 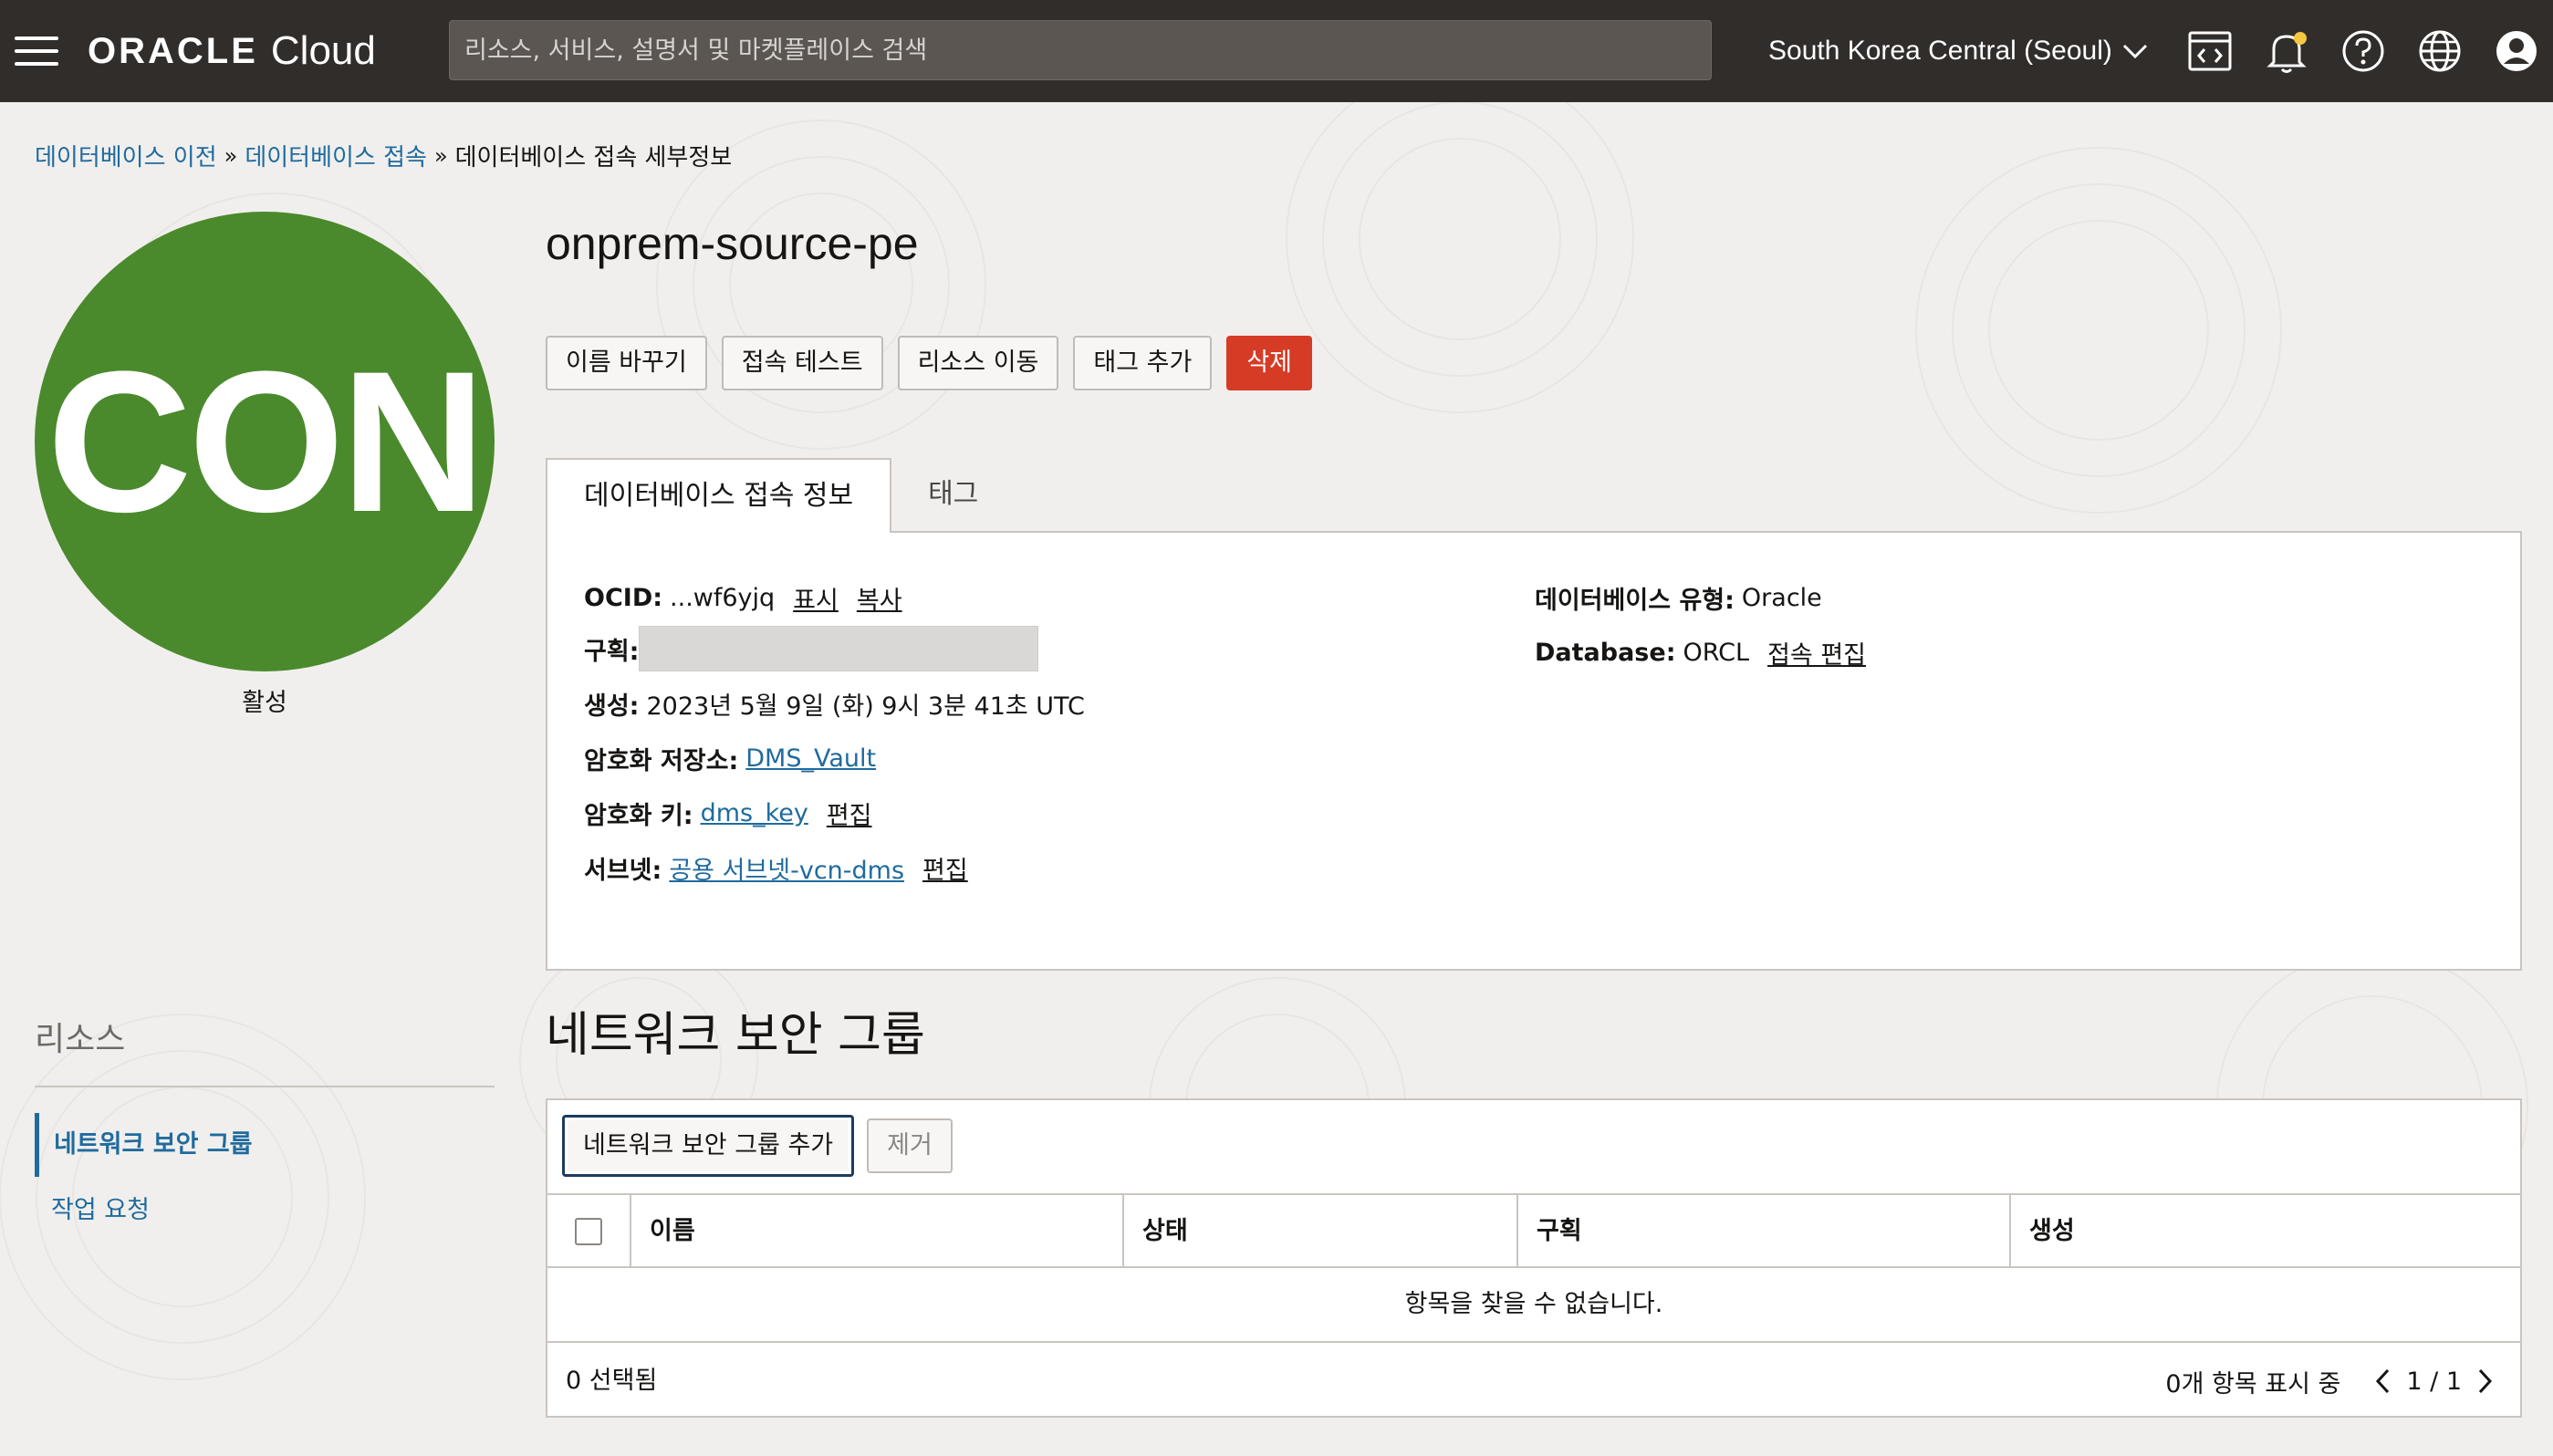 What do you see at coordinates (978, 363) in the screenshot?
I see `move-resource-button: 리소스 이동` at bounding box center [978, 363].